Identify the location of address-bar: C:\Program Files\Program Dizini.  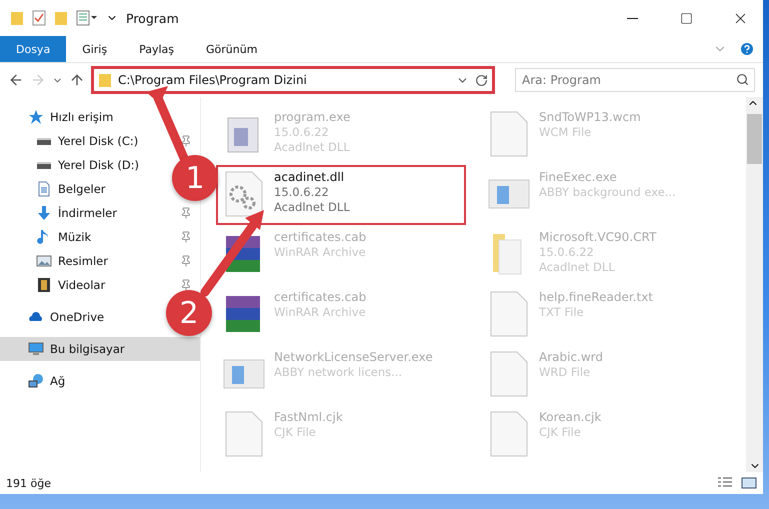
(293, 80).